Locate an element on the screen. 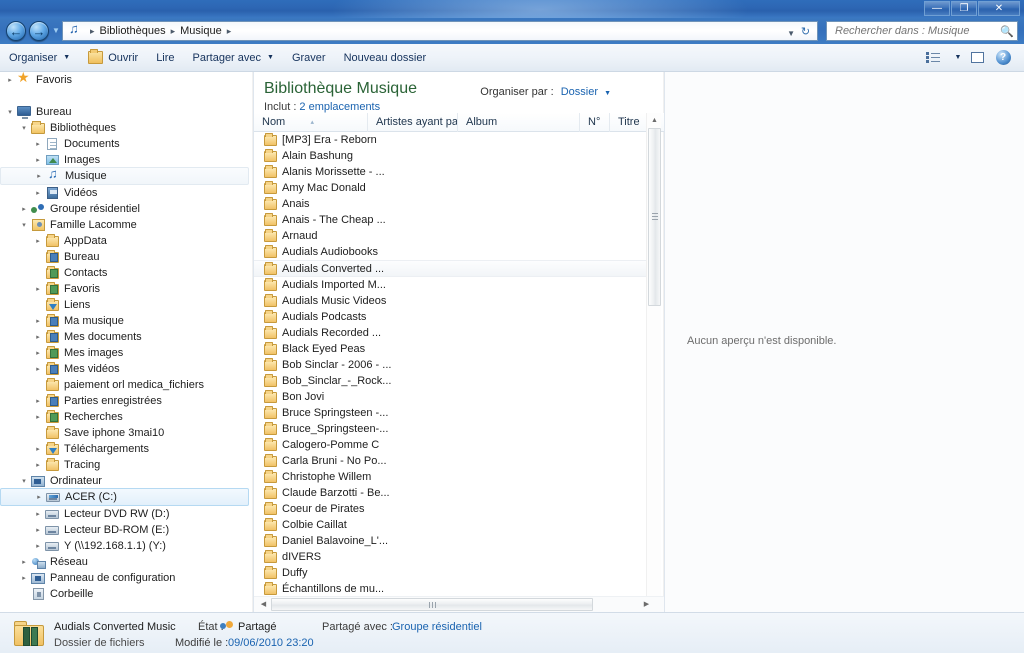 This screenshot has height=653, width=1024. breadcrumb-musique: Musique is located at coordinates (201, 31).